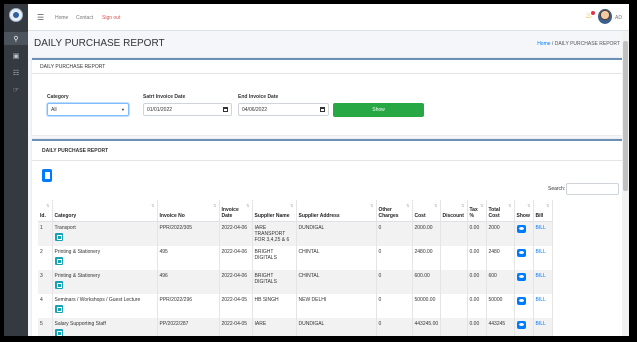  I want to click on sidebar-camera-icon: ▣, so click(16, 55).